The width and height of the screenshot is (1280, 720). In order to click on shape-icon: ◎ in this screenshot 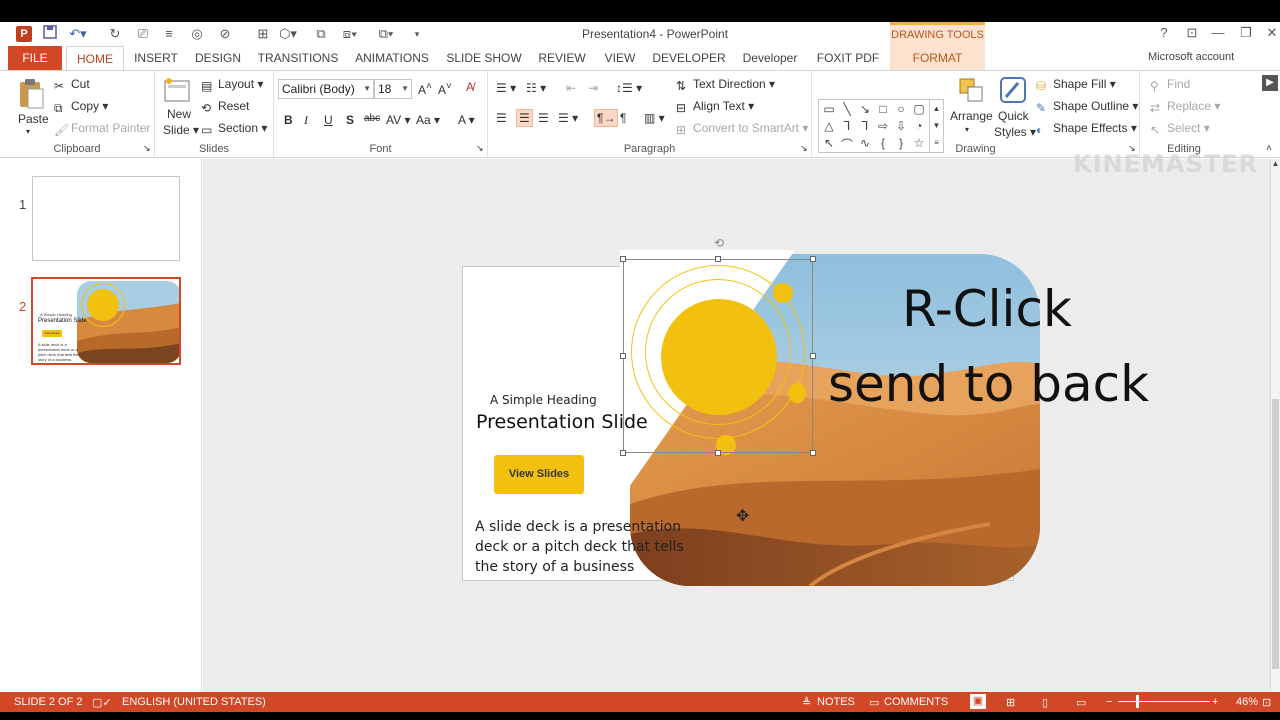, I will do `click(197, 34)`.